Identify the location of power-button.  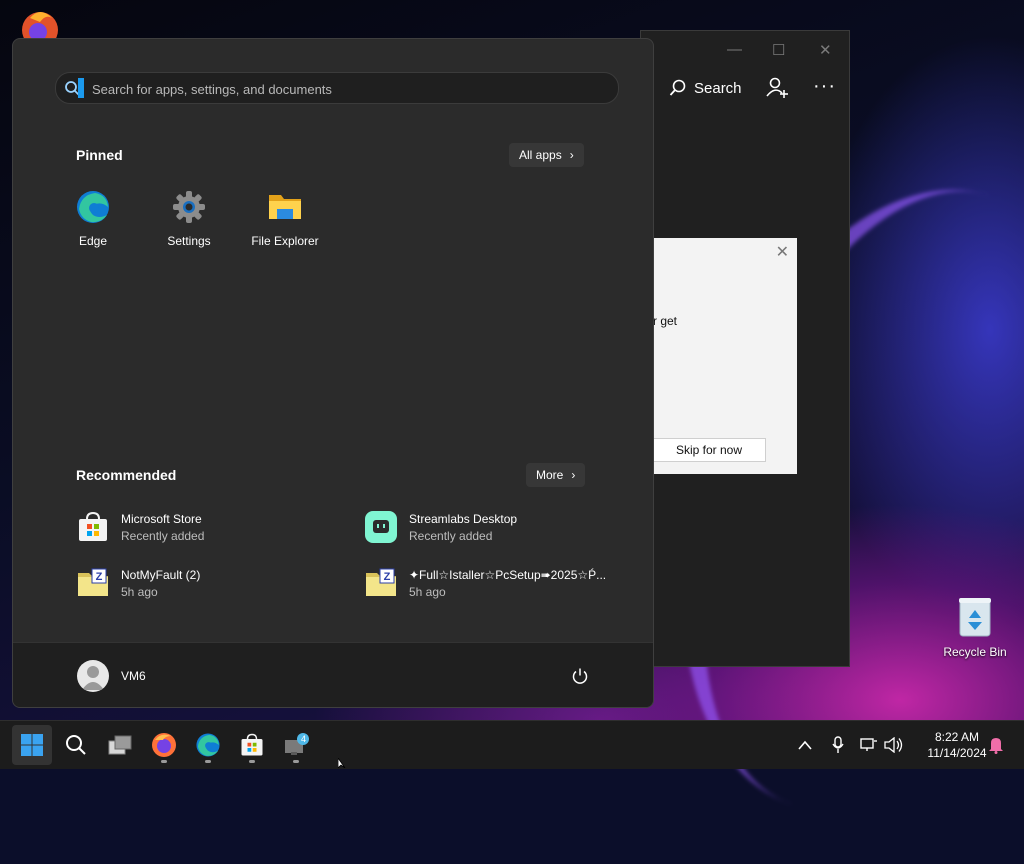
(580, 678).